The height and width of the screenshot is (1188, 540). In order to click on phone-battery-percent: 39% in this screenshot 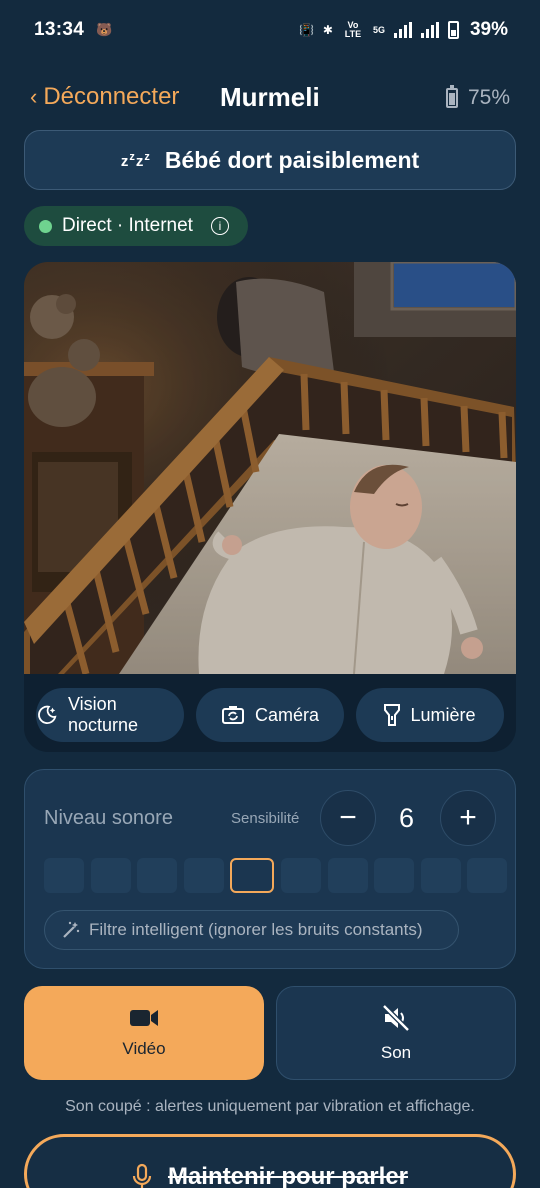, I will do `click(488, 29)`.